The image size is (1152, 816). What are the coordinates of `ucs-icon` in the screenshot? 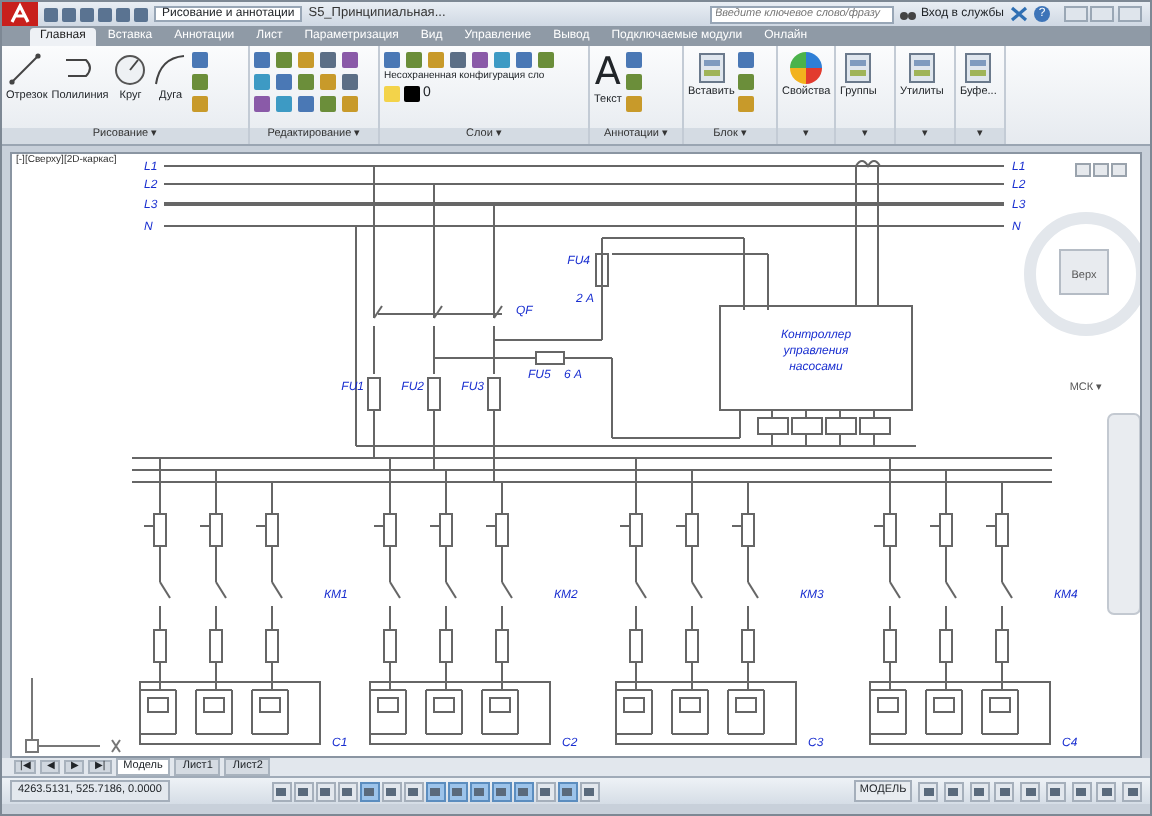 It's located at (73, 715).